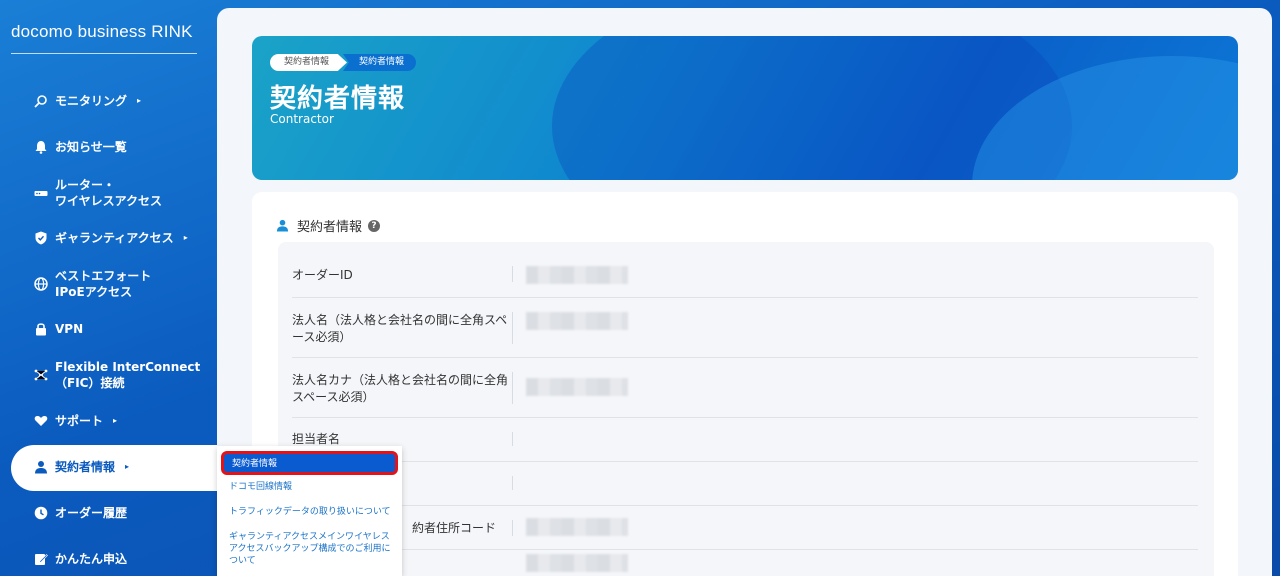  I want to click on sidebar-item-easy-apply: かんたん申込, so click(80, 559).